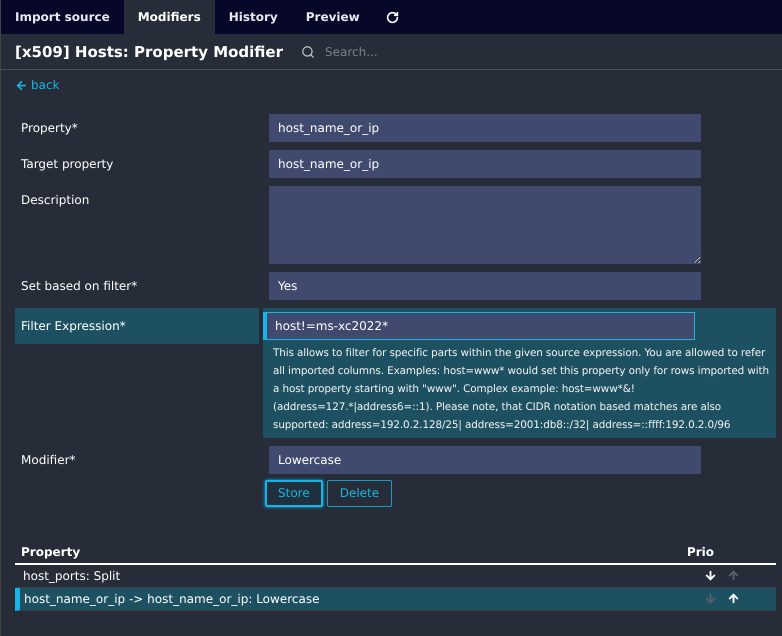 Image resolution: width=782 pixels, height=636 pixels. What do you see at coordinates (733, 598) in the screenshot?
I see `up-arrow-icon` at bounding box center [733, 598].